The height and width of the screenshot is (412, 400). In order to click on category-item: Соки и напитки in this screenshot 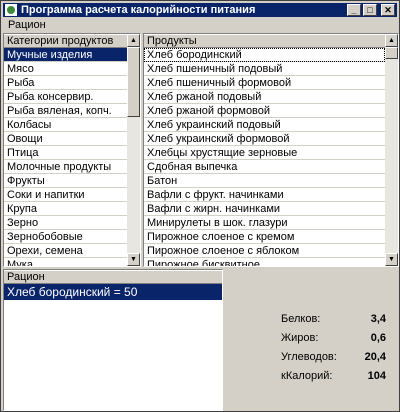, I will do `click(65, 195)`.